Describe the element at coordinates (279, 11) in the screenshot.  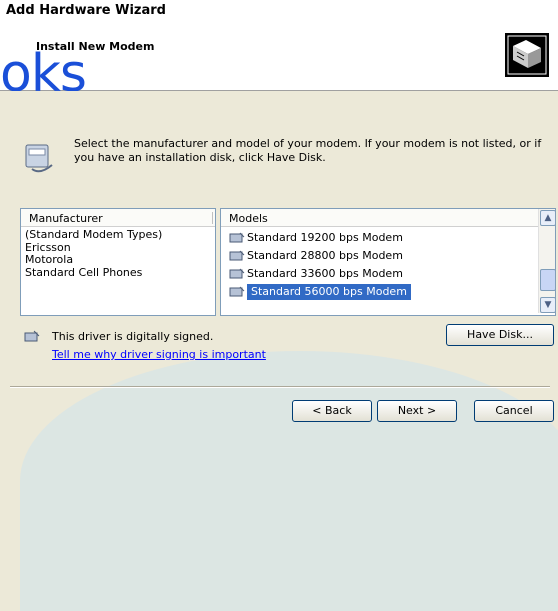
I see `title-bar: Add Hardware Wizard` at that location.